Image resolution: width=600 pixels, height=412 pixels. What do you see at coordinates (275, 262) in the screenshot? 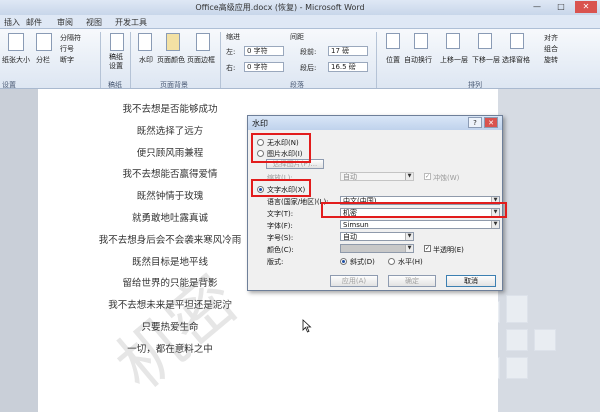
I see `layout-label: 版式:` at bounding box center [275, 262].